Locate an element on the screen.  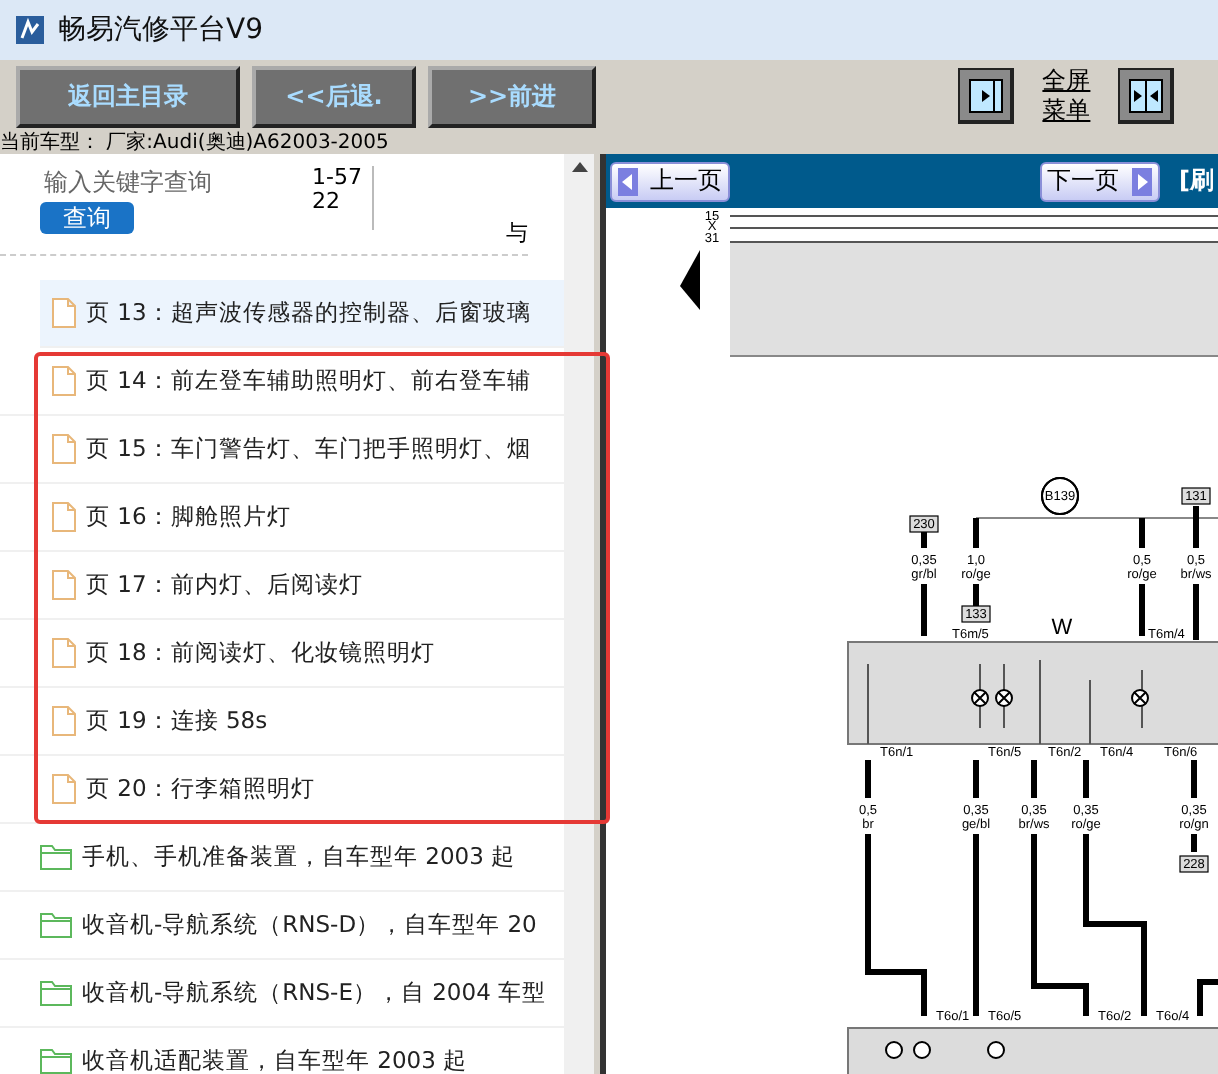
app-icon is located at coordinates (30, 30).